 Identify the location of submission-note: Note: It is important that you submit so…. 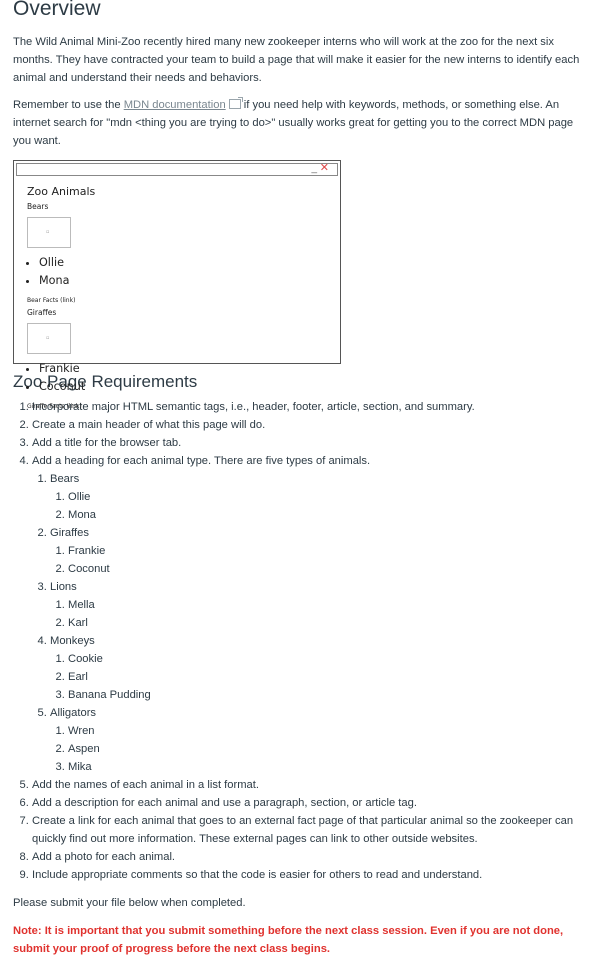
(288, 940).